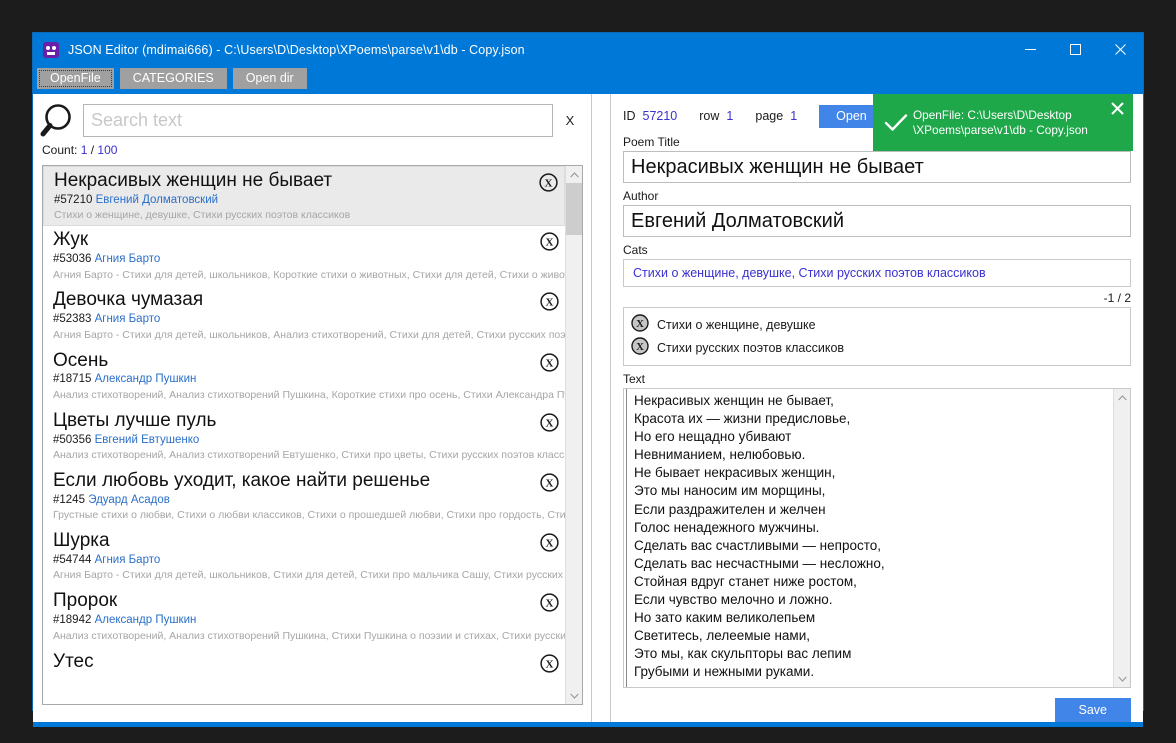  Describe the element at coordinates (877, 221) in the screenshot. I see `author-input` at that location.